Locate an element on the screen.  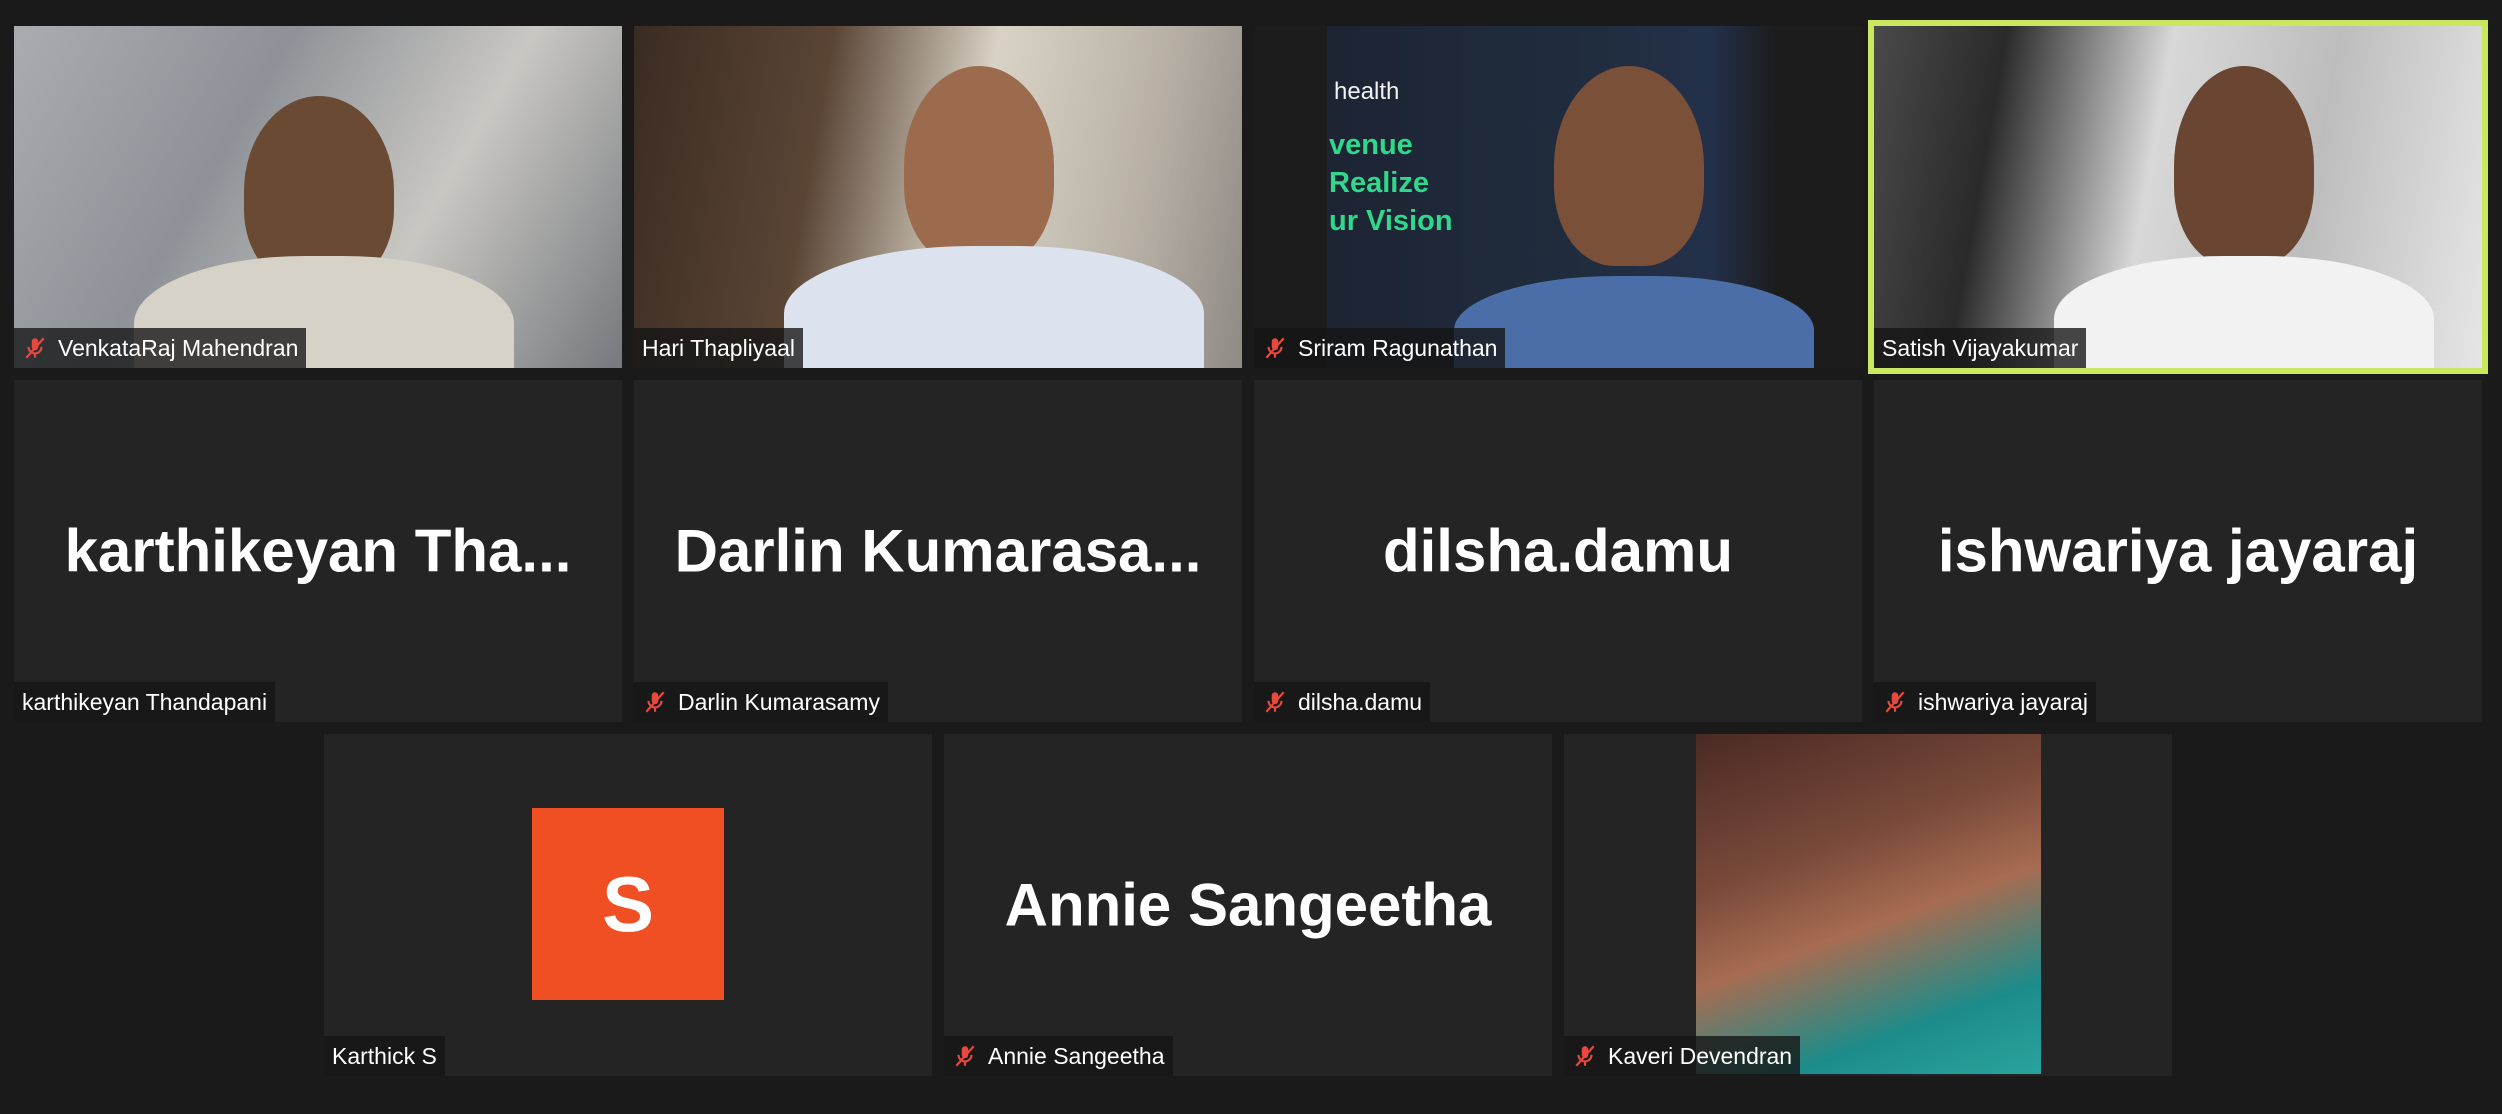
participant-name: Darlin Kumarasamy is located at coordinates (779, 701).